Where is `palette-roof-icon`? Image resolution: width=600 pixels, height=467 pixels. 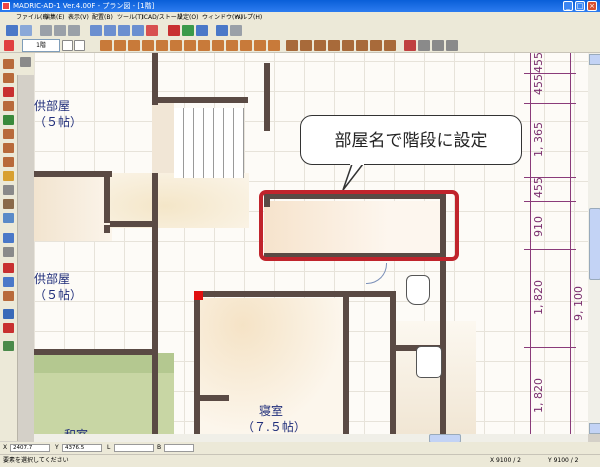
palette-roof-icon is located at coordinates (8, 162).